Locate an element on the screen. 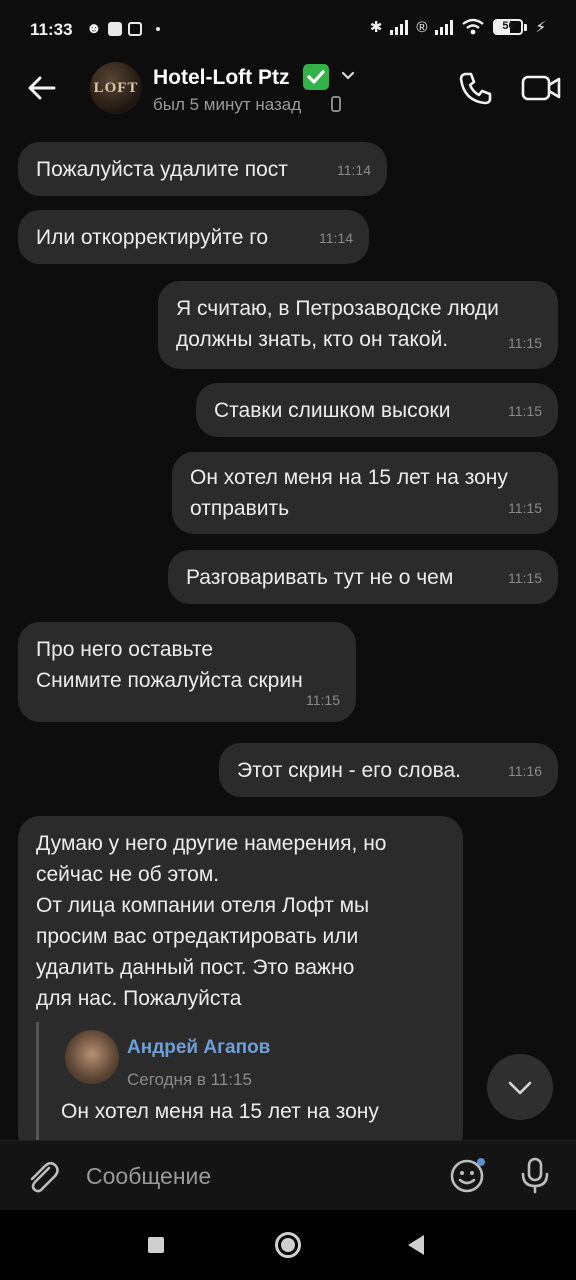 The image size is (576, 1280). message-text: Пожалуйста удалите пост is located at coordinates (162, 169).